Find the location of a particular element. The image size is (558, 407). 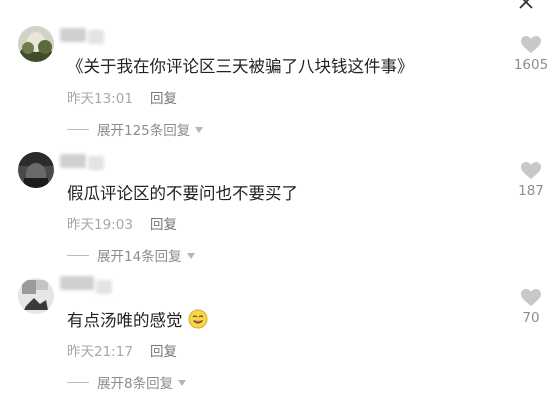

comment-time: 昨天19:03 is located at coordinates (100, 225).